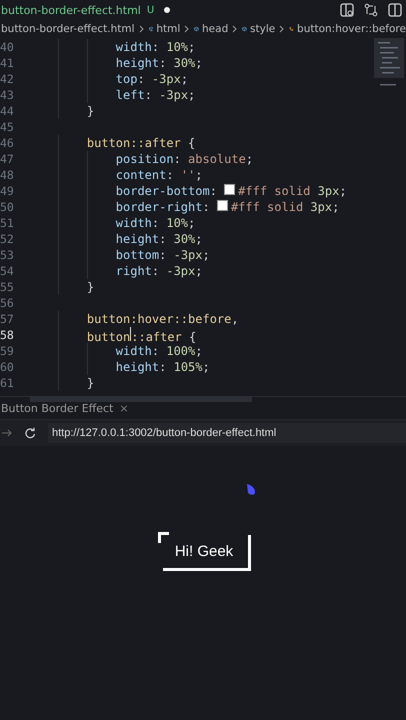  What do you see at coordinates (227, 433) in the screenshot?
I see `url-field: http://127.0.0.1:3002/button-border-effect.html` at bounding box center [227, 433].